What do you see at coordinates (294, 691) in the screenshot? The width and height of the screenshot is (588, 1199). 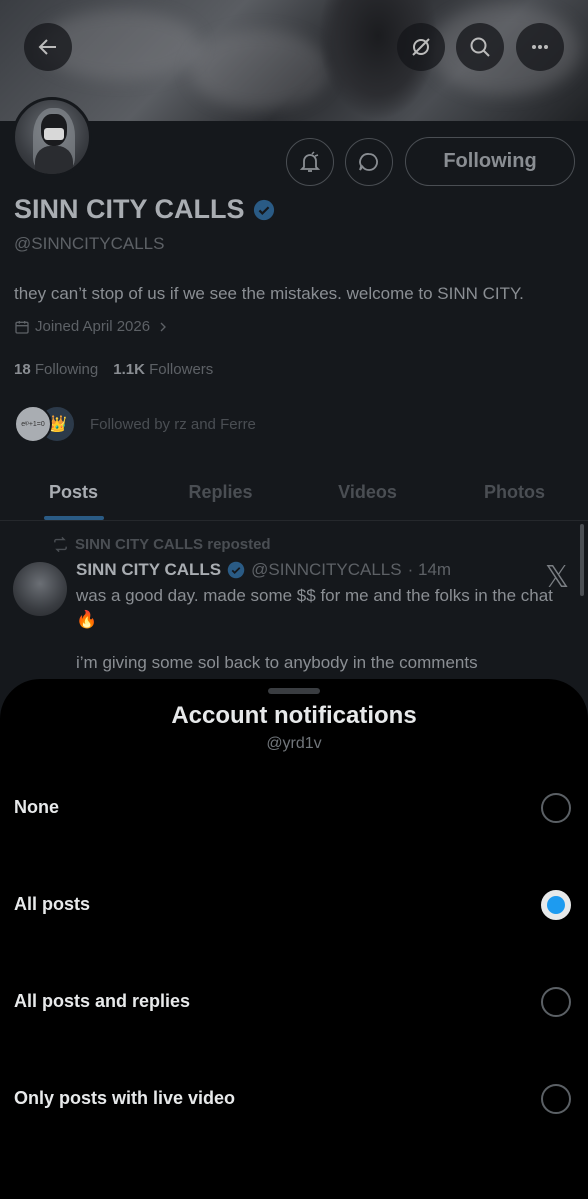 I see `sheet-grabber` at bounding box center [294, 691].